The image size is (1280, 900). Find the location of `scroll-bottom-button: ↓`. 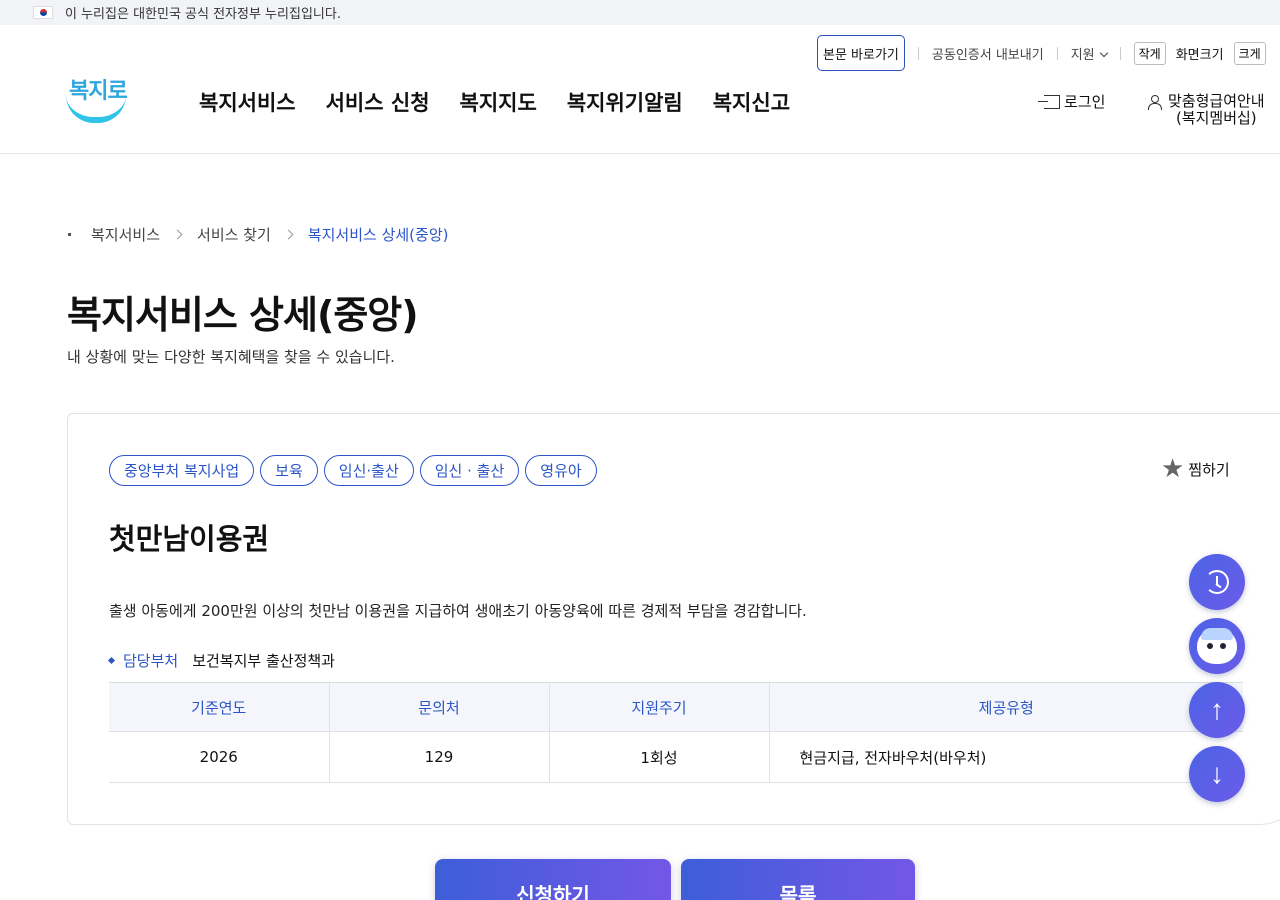

scroll-bottom-button: ↓ is located at coordinates (1217, 774).